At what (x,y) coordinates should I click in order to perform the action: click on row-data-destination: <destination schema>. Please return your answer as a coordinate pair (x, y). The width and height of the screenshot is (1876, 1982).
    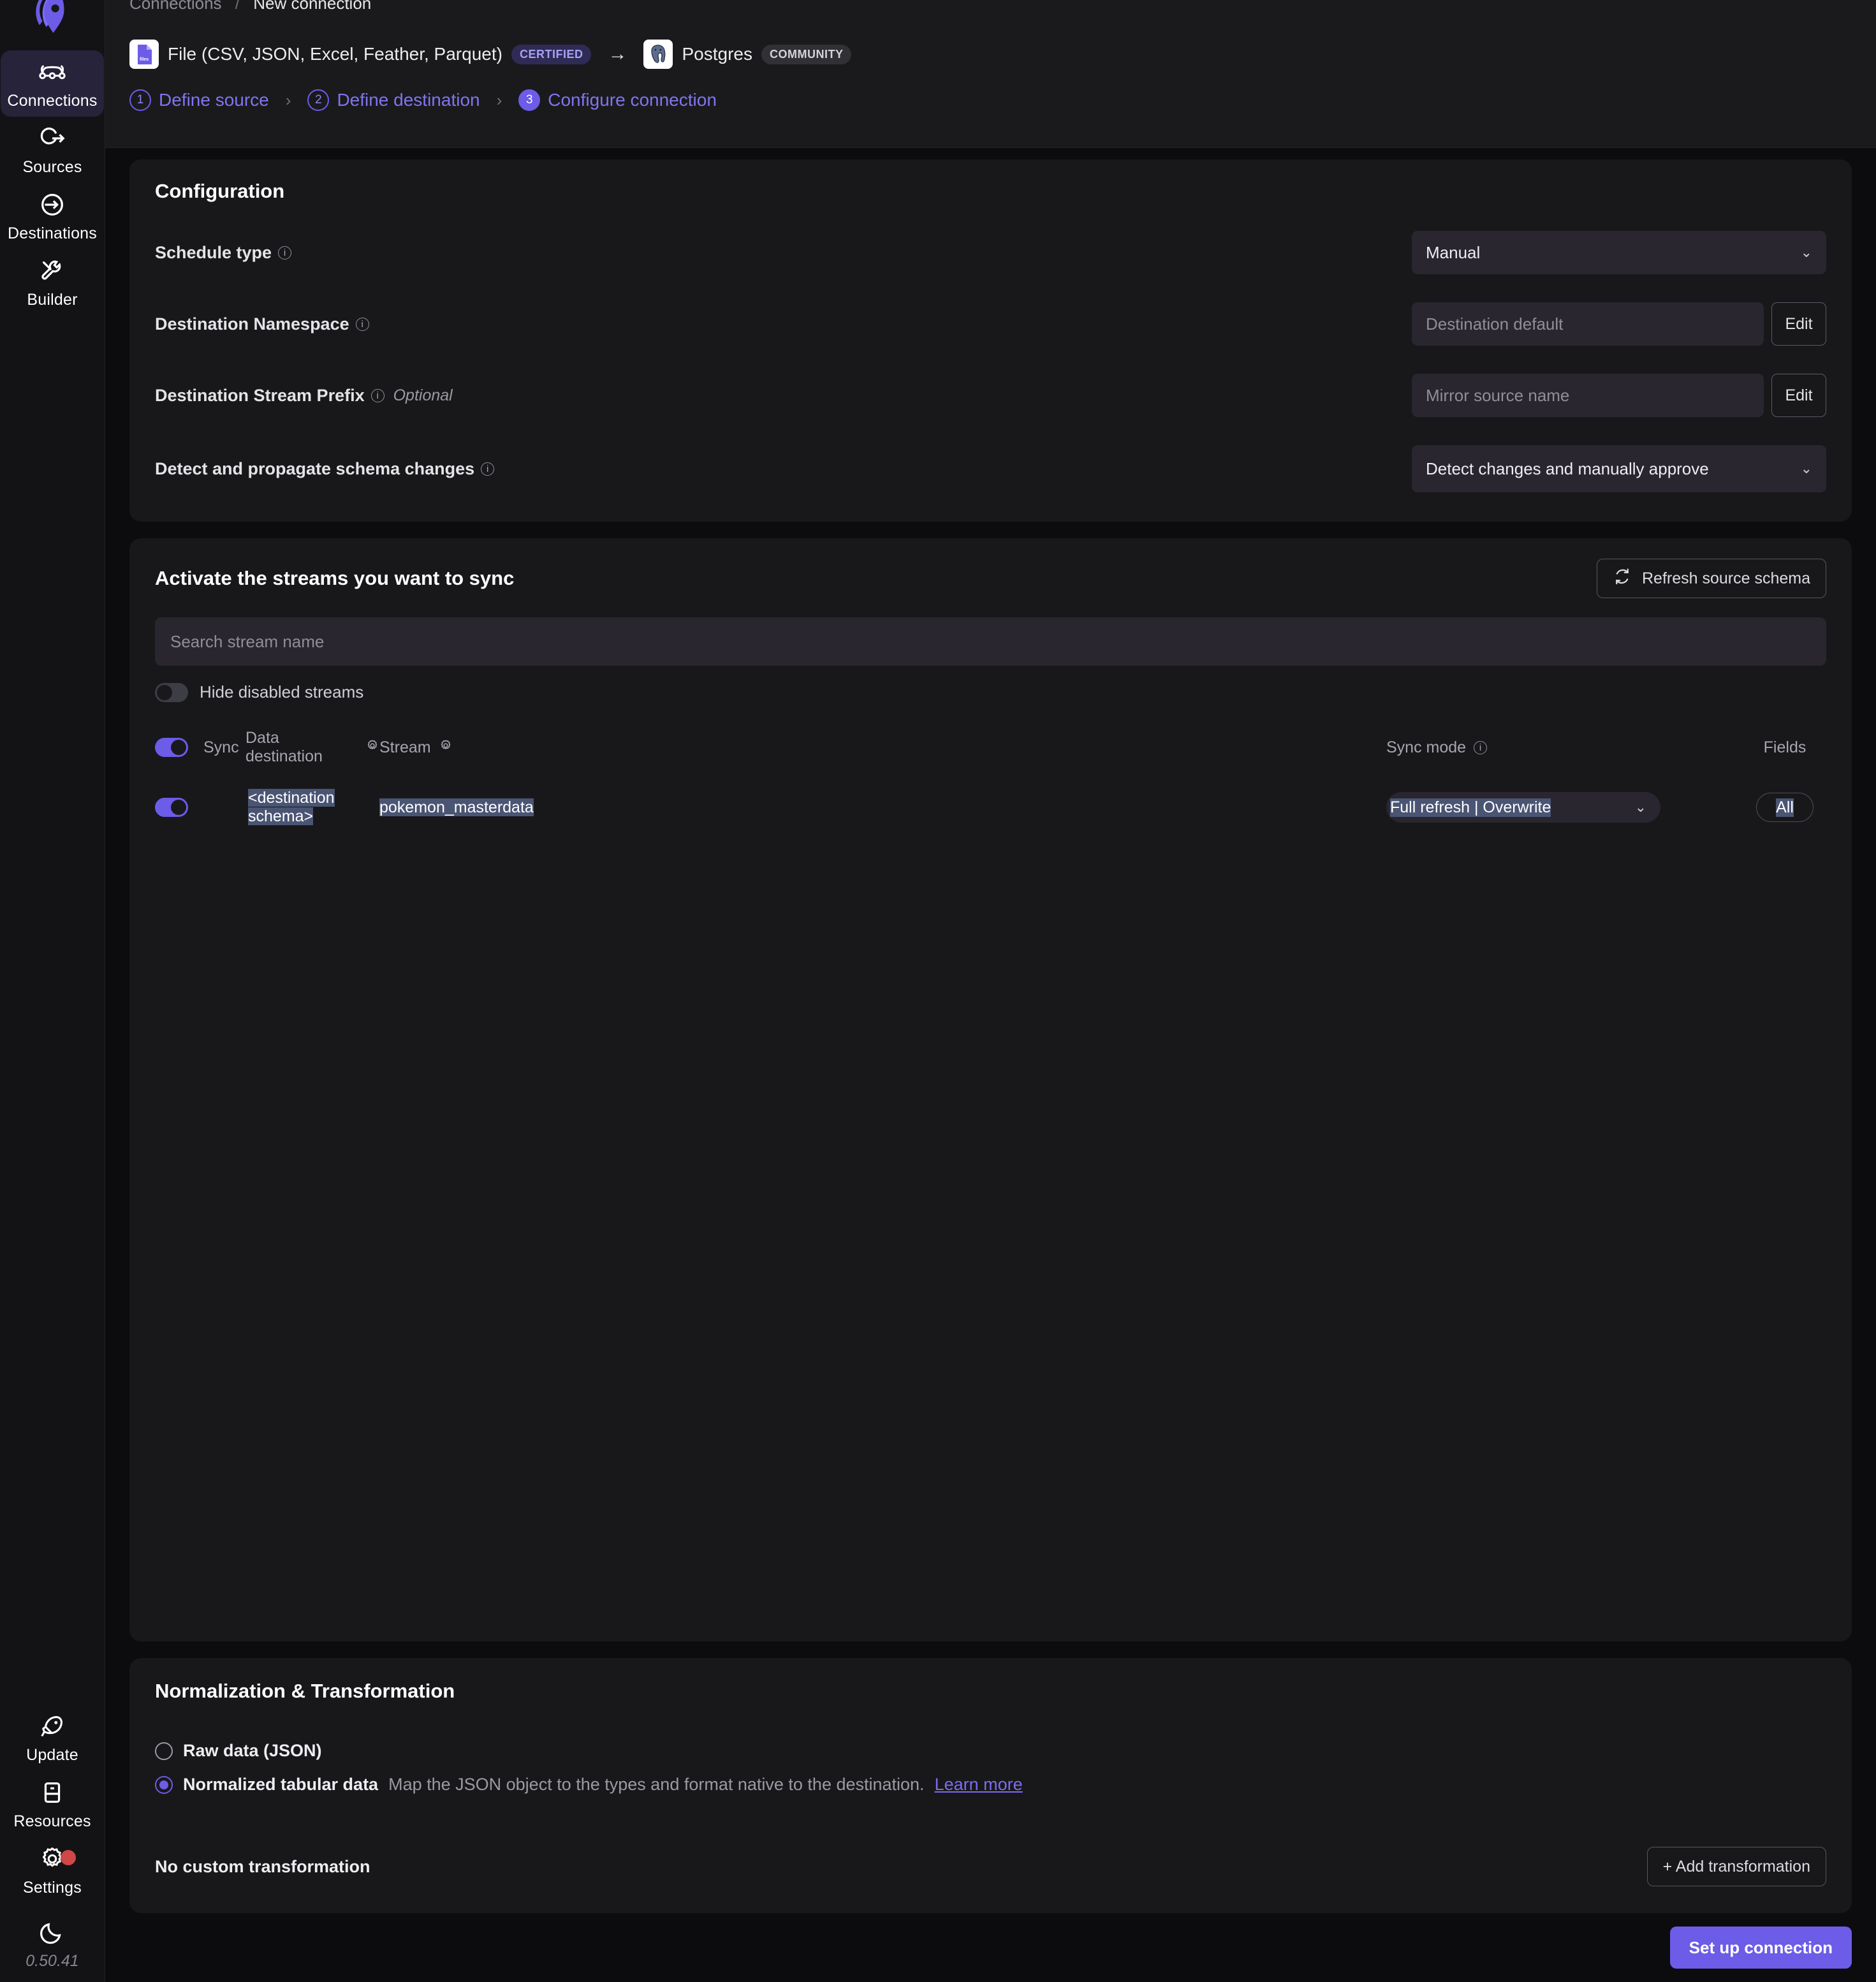
    Looking at the image, I should click on (291, 808).